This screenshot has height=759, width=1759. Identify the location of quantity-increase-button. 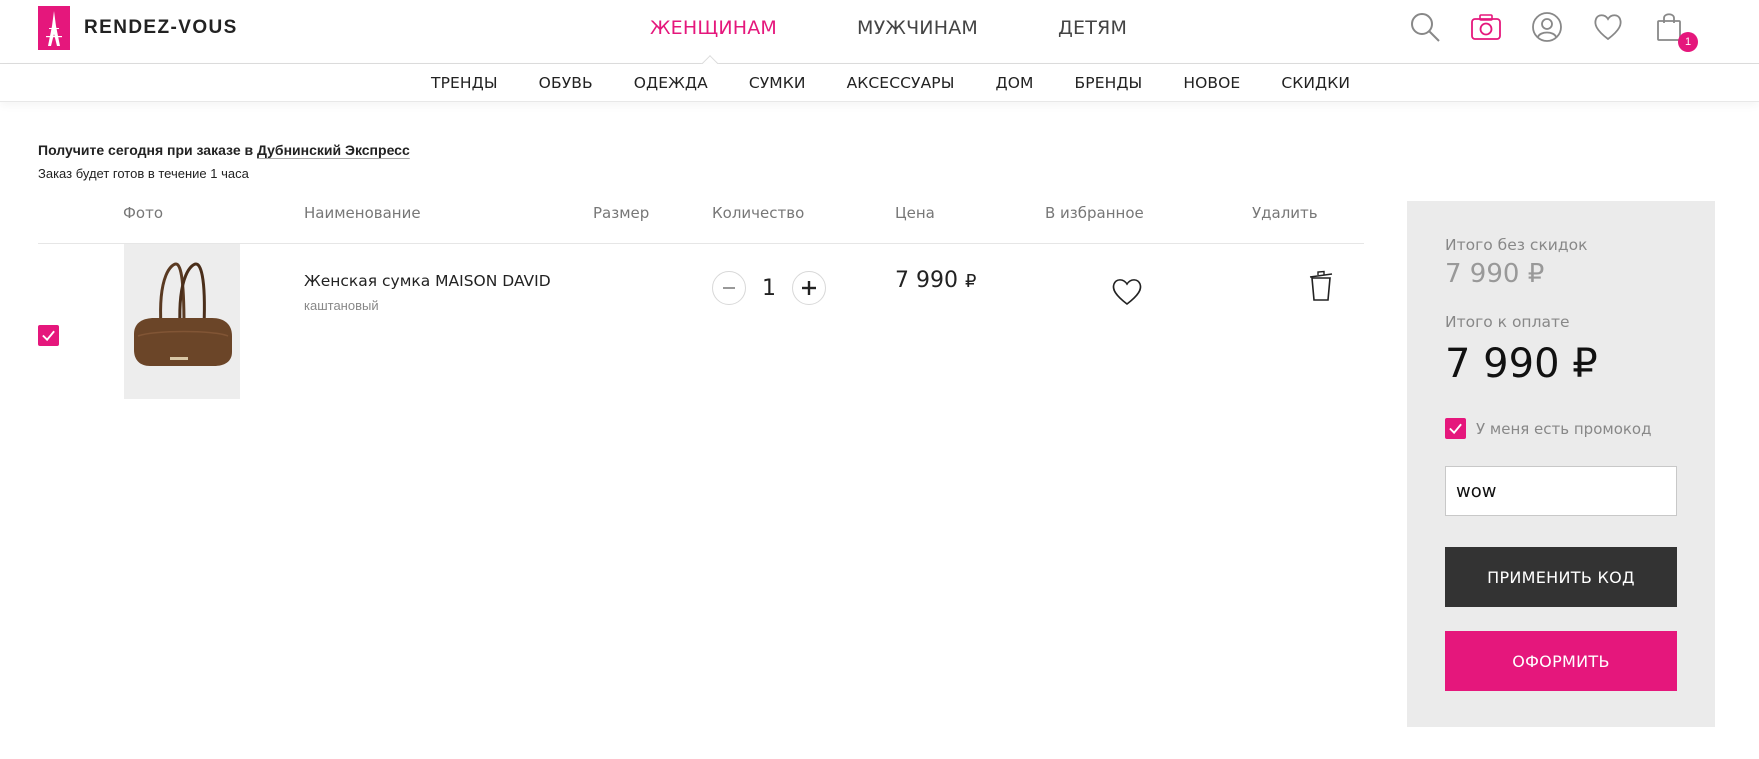
(809, 288).